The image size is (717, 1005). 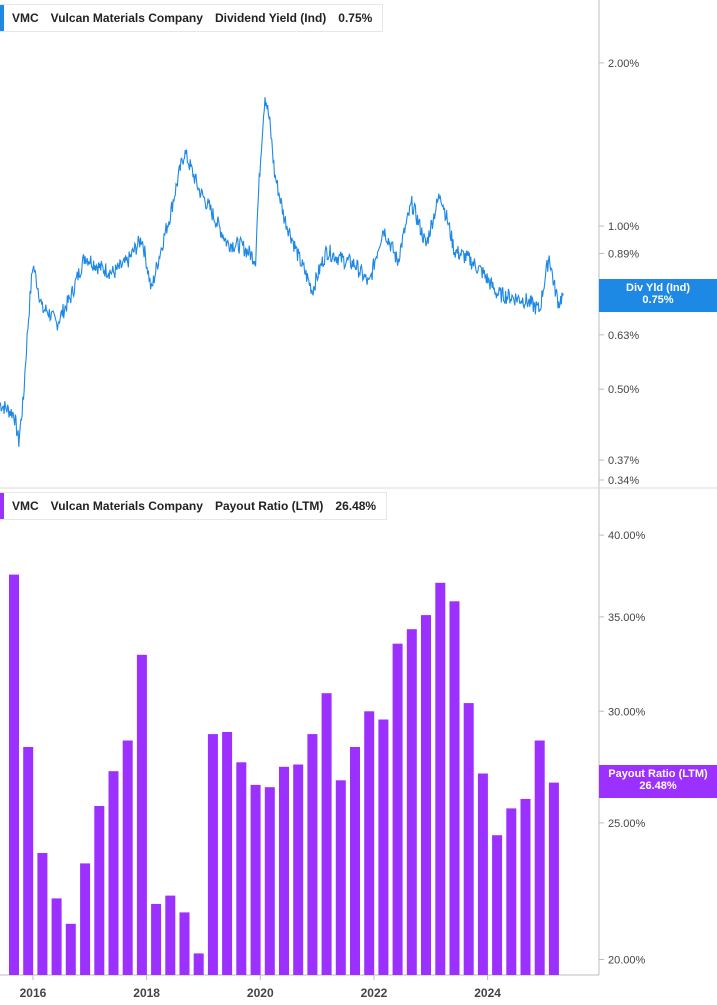 What do you see at coordinates (487, 993) in the screenshot?
I see `x-tick-label: 2024` at bounding box center [487, 993].